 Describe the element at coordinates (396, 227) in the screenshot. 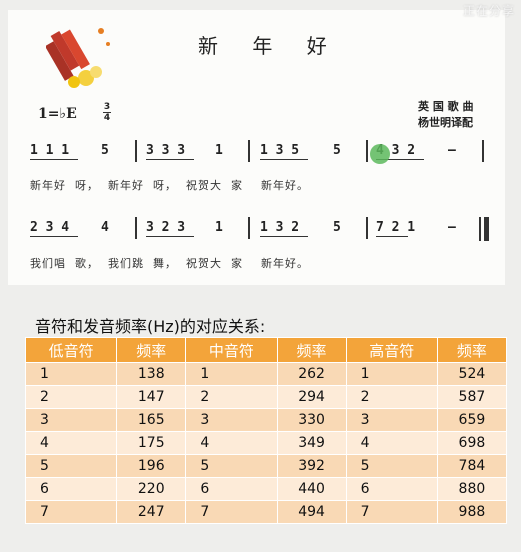

I see `note-group: 7 2 1` at that location.